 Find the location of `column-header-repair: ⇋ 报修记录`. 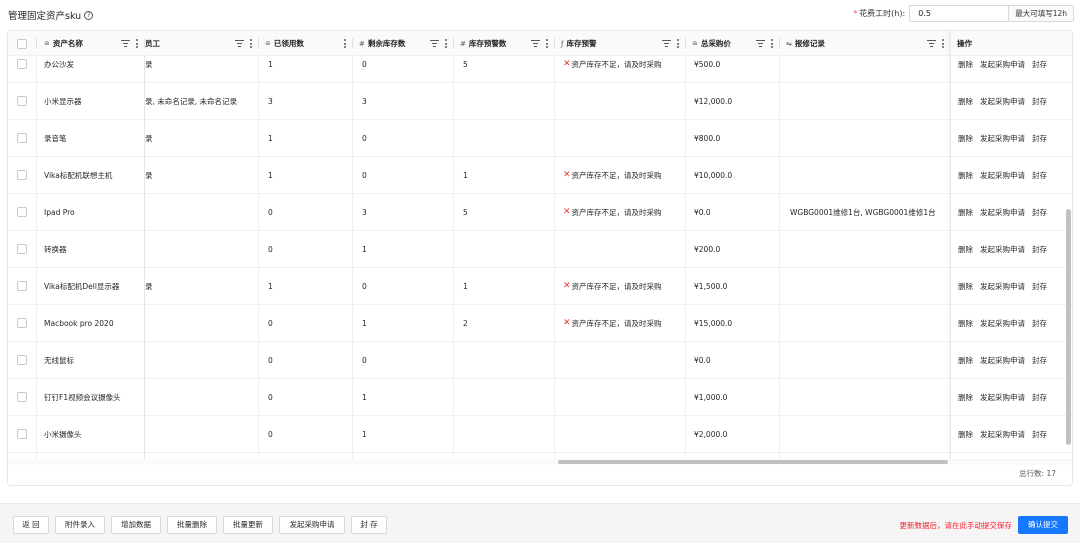

column-header-repair: ⇋ 报修记录 is located at coordinates (865, 43).